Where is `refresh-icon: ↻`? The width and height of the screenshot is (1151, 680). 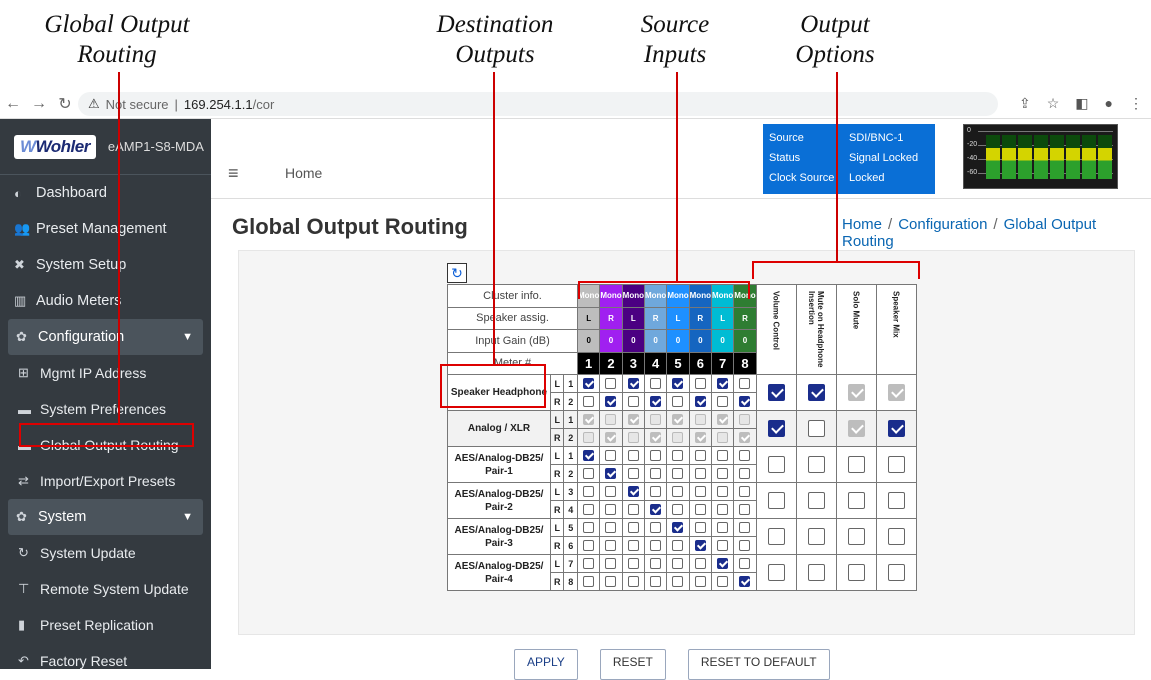
refresh-icon: ↻ is located at coordinates (457, 273).